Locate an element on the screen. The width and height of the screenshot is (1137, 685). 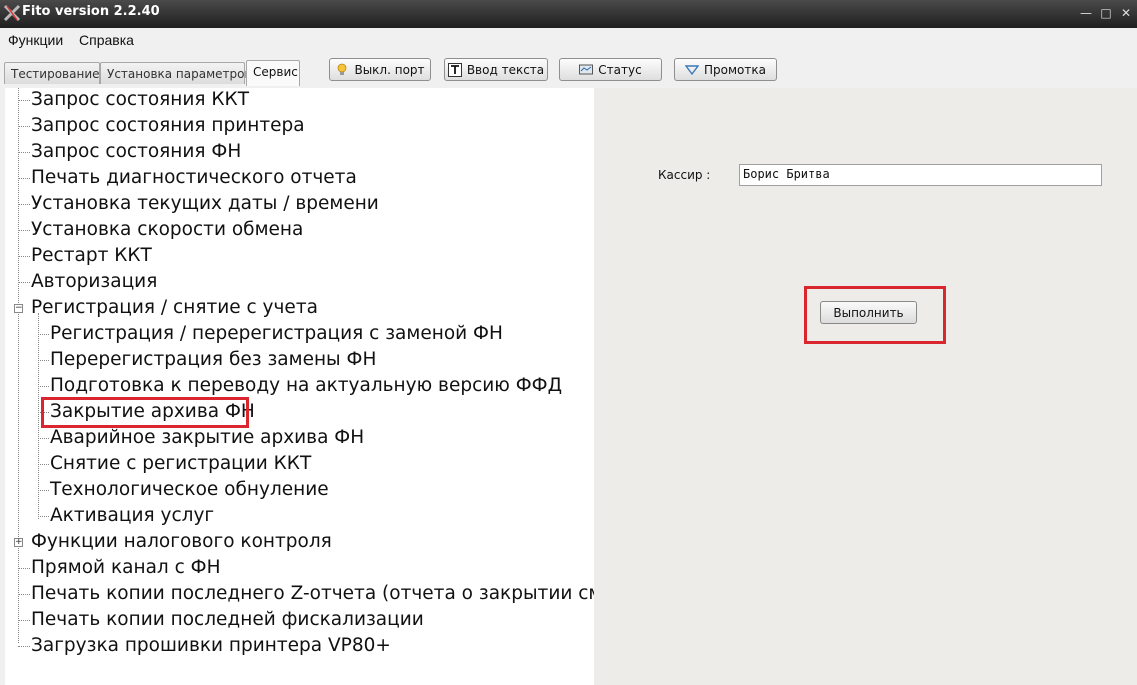
tree-item-kkt-status: Запрос состояния ККТ is located at coordinates (140, 100).